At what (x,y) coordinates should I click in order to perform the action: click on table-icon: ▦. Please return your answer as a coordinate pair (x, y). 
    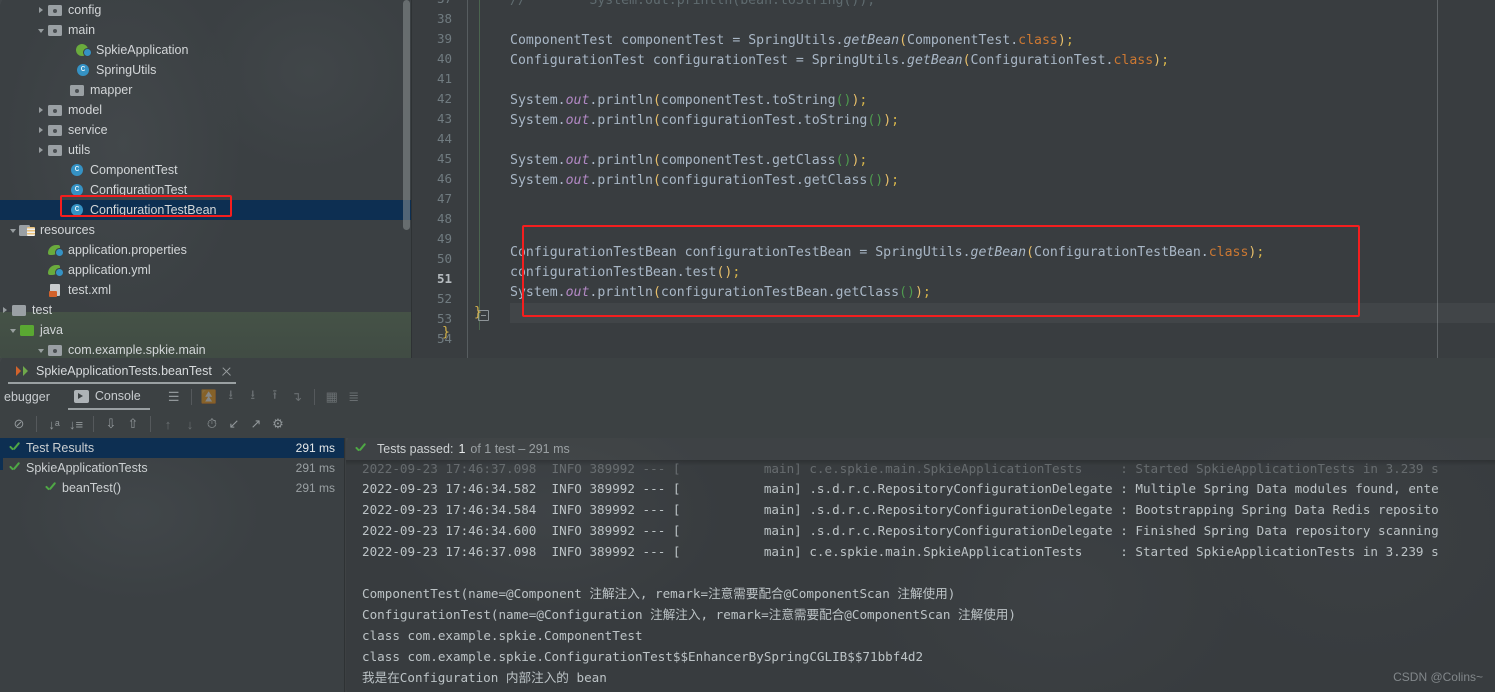
    Looking at the image, I should click on (332, 397).